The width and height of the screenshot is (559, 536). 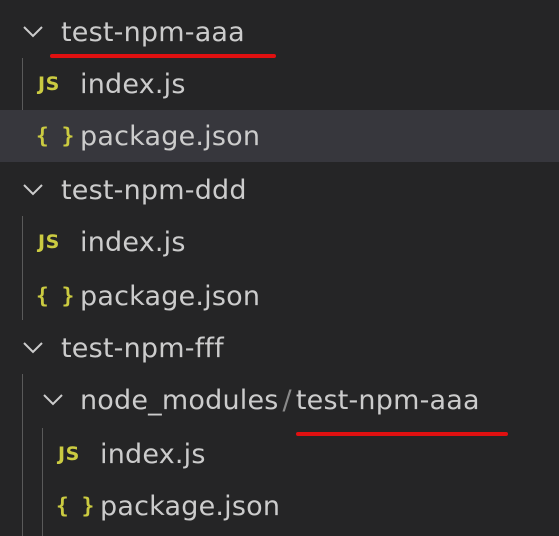 I want to click on folder-label: test-npm-fff, so click(x=142, y=348).